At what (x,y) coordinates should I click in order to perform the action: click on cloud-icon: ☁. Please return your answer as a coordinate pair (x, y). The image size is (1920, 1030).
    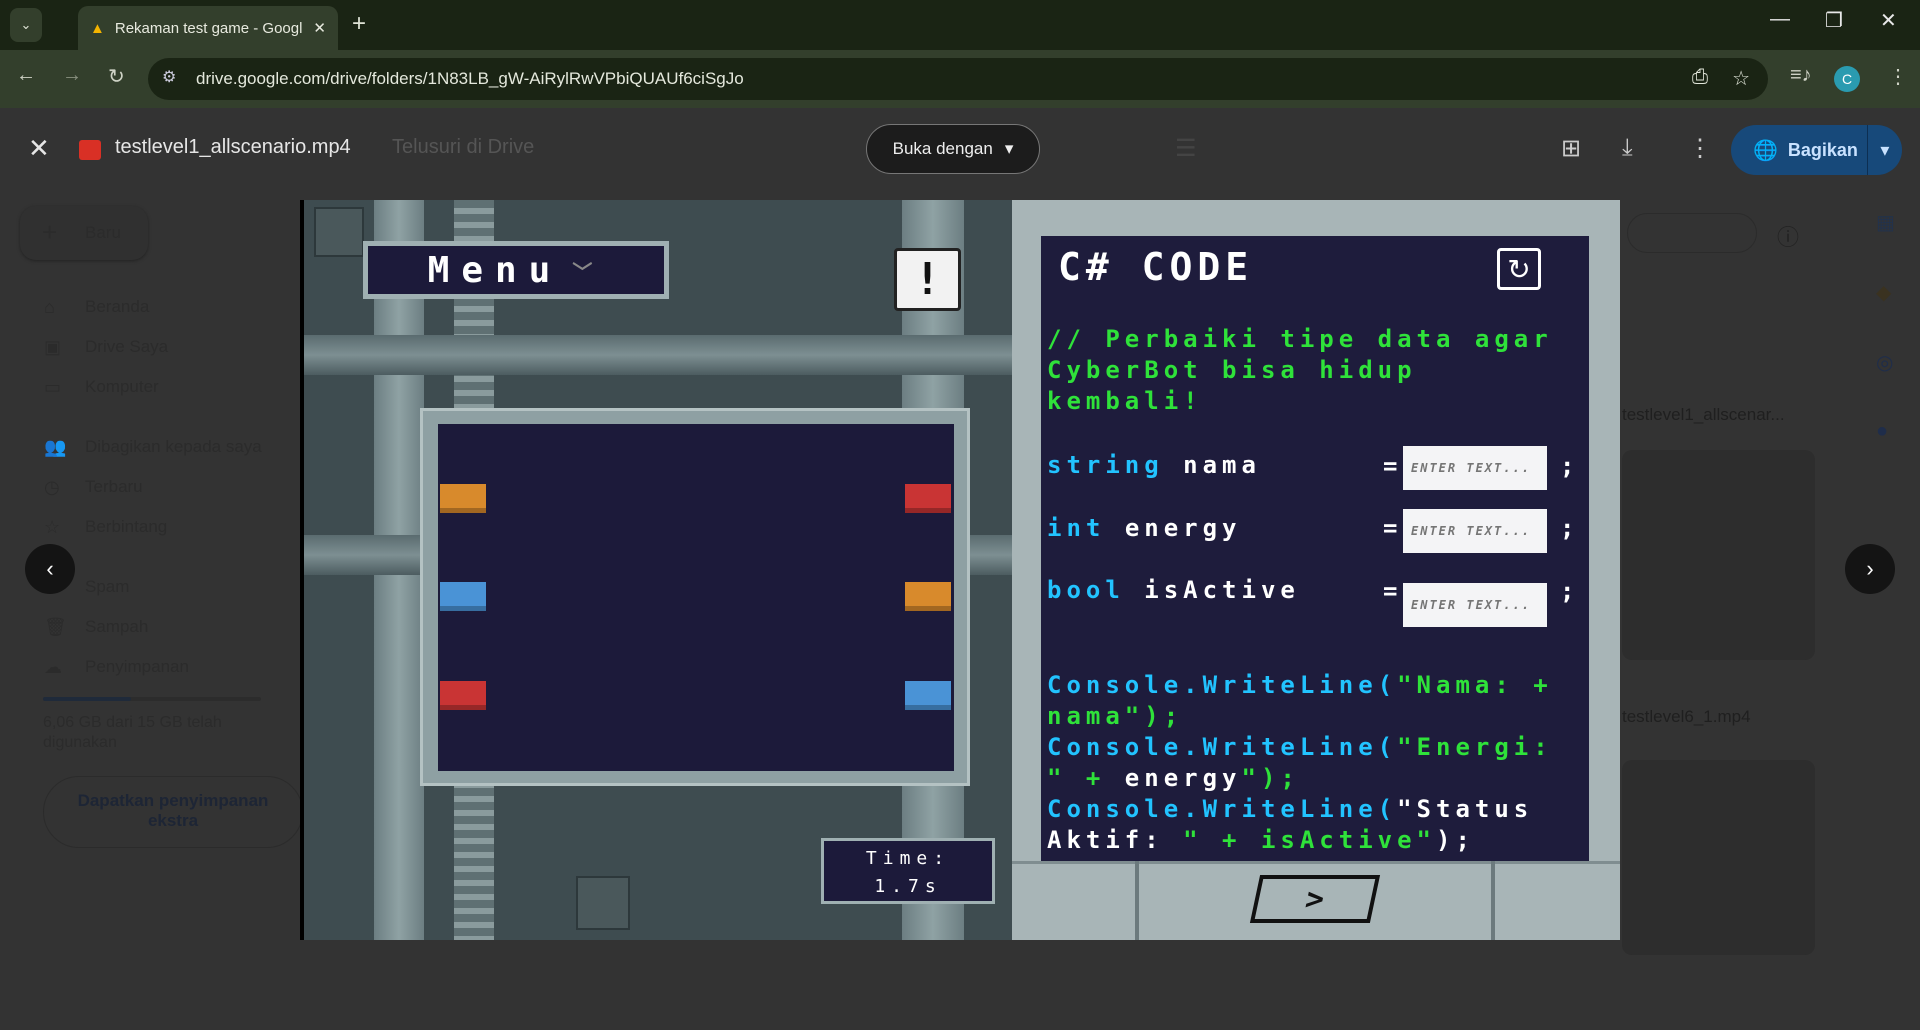
    Looking at the image, I should click on (53, 667).